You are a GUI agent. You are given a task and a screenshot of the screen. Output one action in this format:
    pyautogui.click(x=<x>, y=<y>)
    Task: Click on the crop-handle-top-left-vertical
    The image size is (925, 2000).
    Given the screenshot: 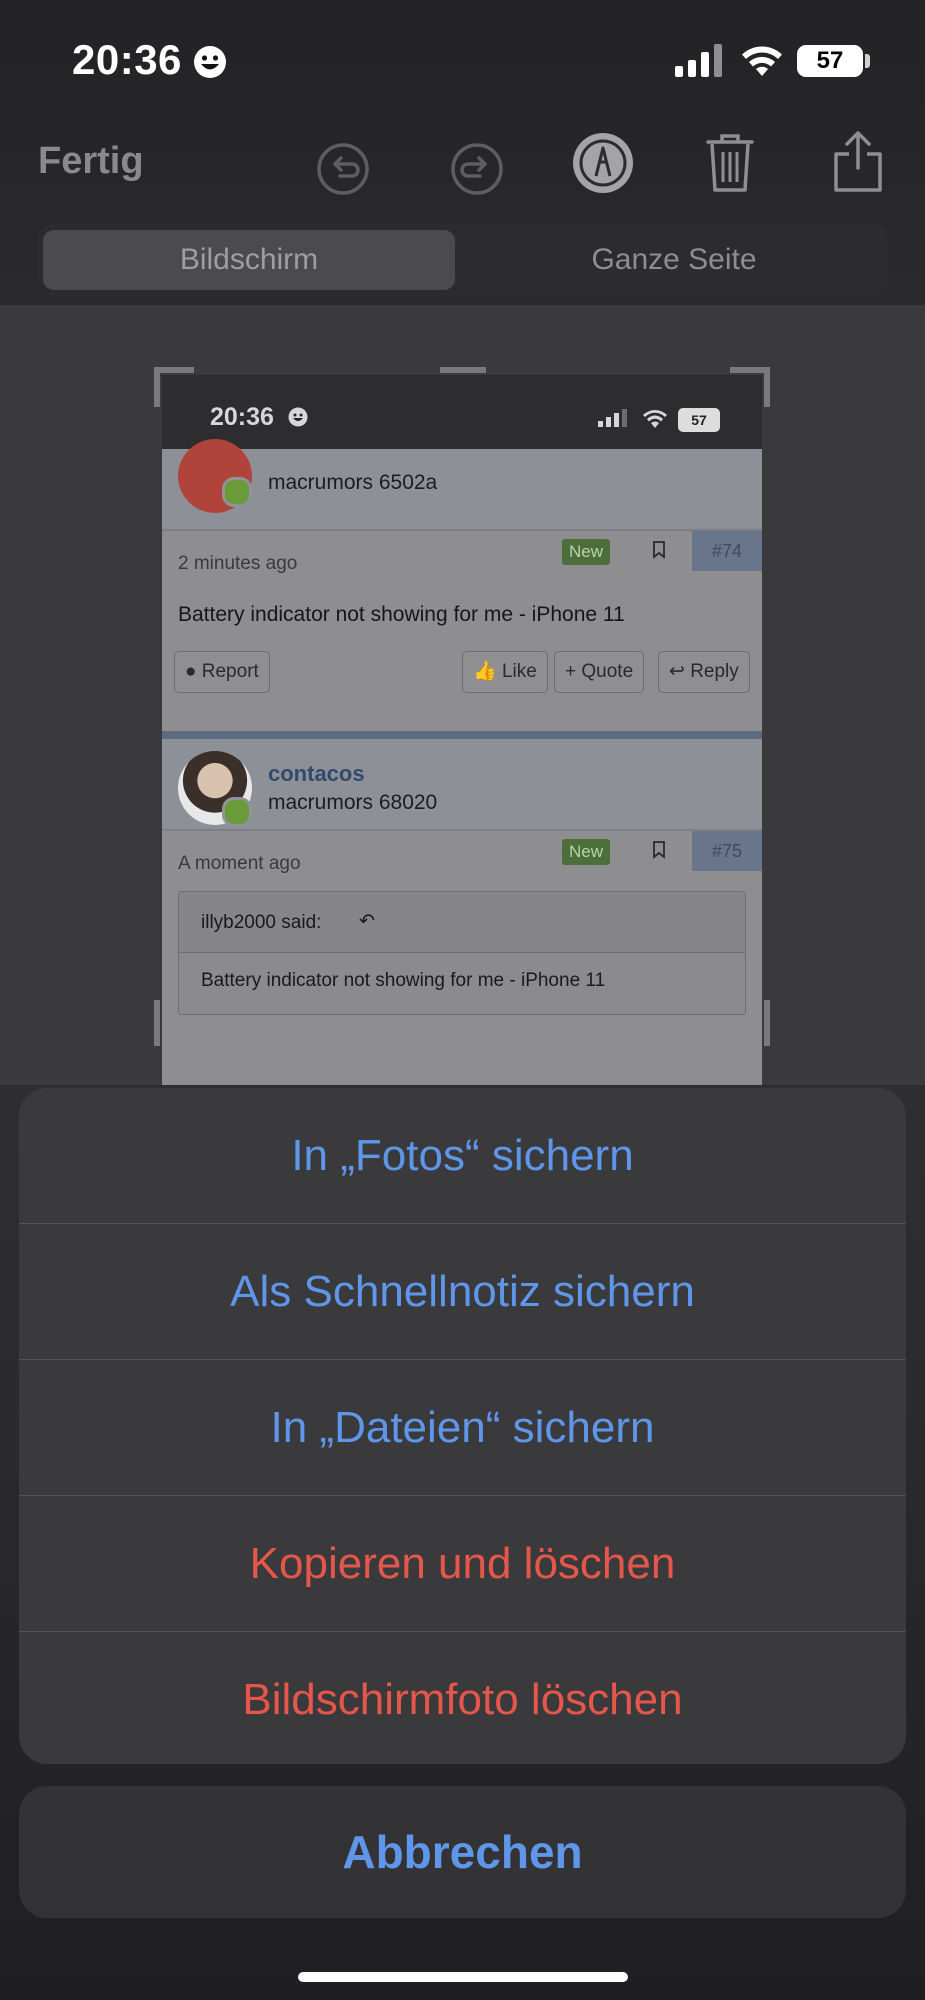 What is the action you would take?
    pyautogui.click(x=157, y=387)
    